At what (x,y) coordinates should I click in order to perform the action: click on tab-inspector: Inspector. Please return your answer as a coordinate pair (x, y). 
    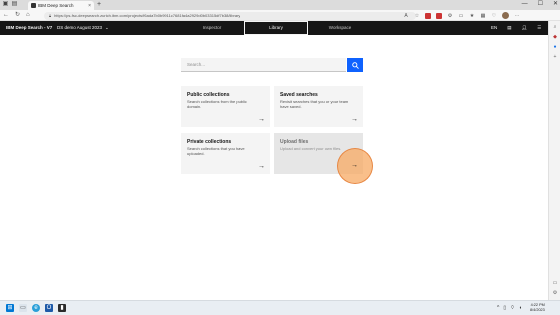
    Looking at the image, I should click on (212, 28).